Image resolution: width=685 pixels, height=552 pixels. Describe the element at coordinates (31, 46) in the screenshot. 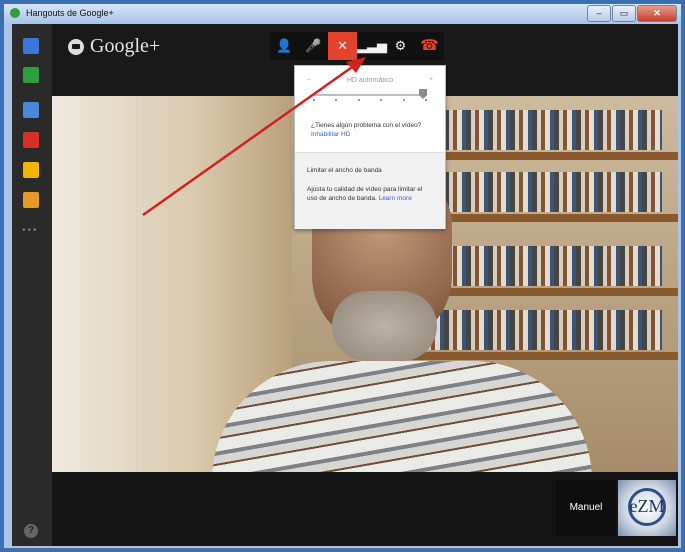

I see `chat-icon` at that location.